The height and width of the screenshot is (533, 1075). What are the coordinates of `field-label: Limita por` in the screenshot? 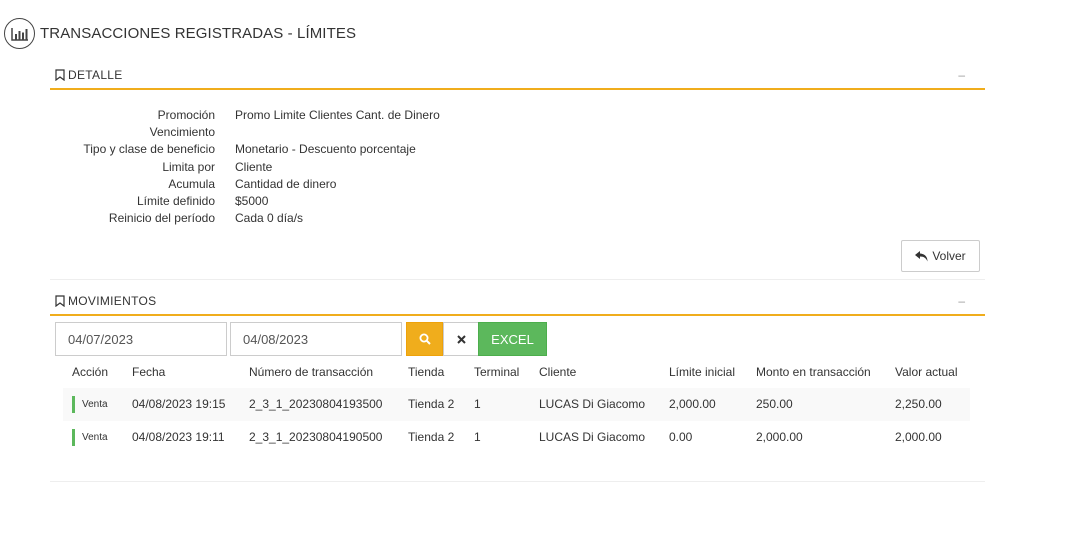 It's located at (188, 166).